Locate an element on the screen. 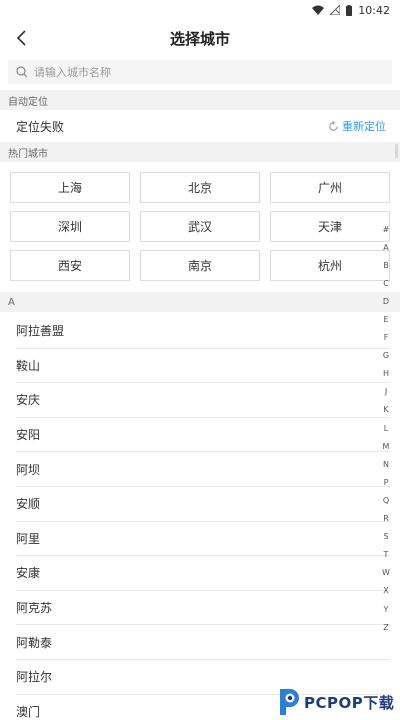 This screenshot has height=720, width=400. index-letter: E is located at coordinates (385, 319).